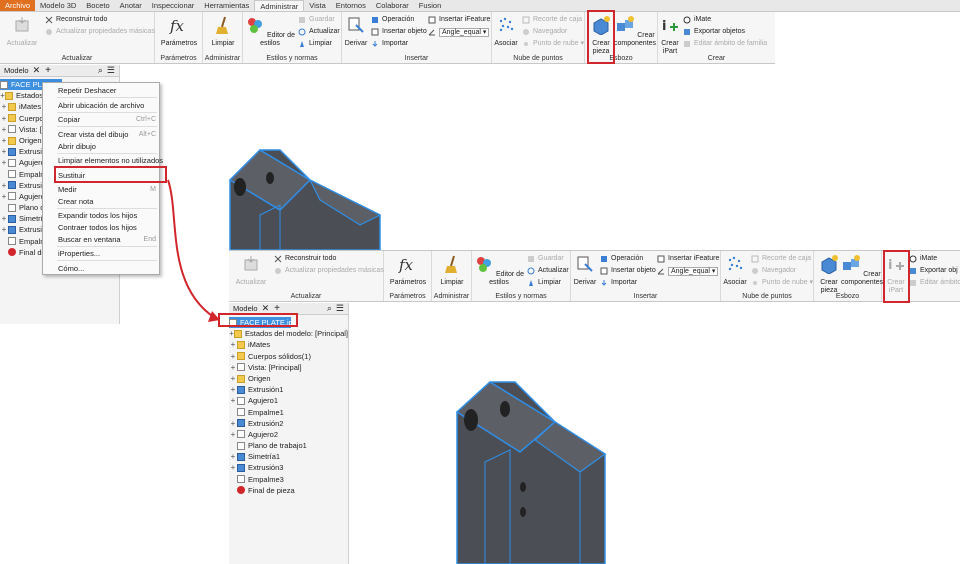 The height and width of the screenshot is (564, 960). Describe the element at coordinates (506, 24) in the screenshot. I see `point-cloud-icon` at that location.